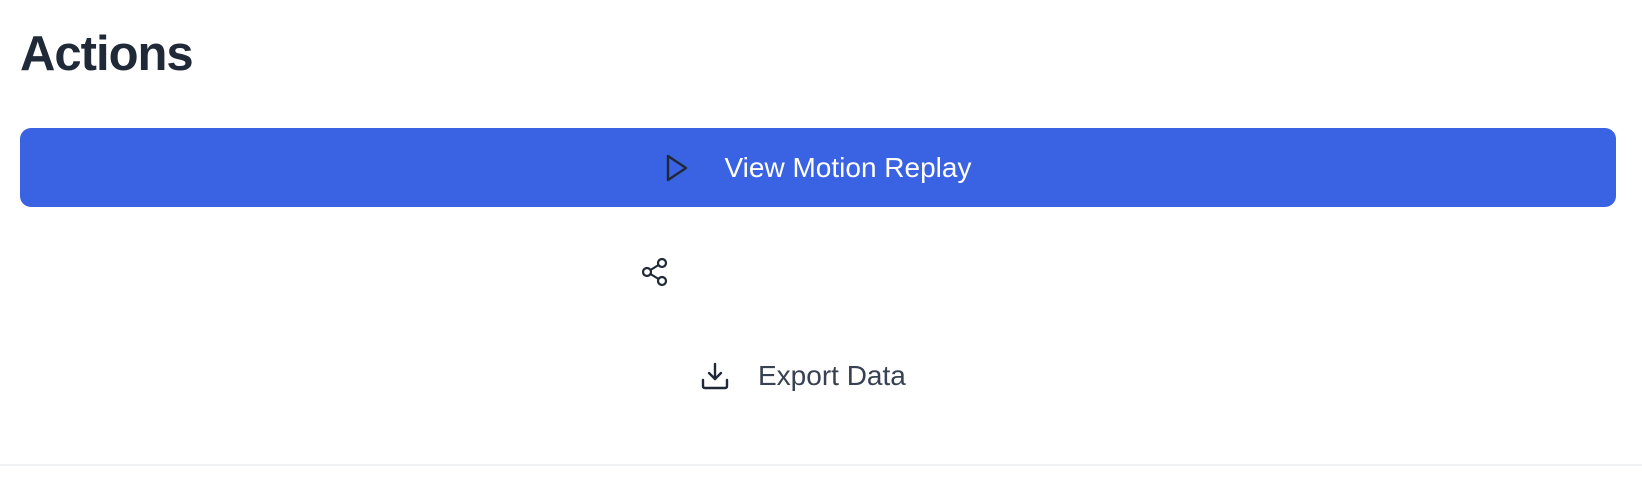  I want to click on share-button, so click(672, 272).